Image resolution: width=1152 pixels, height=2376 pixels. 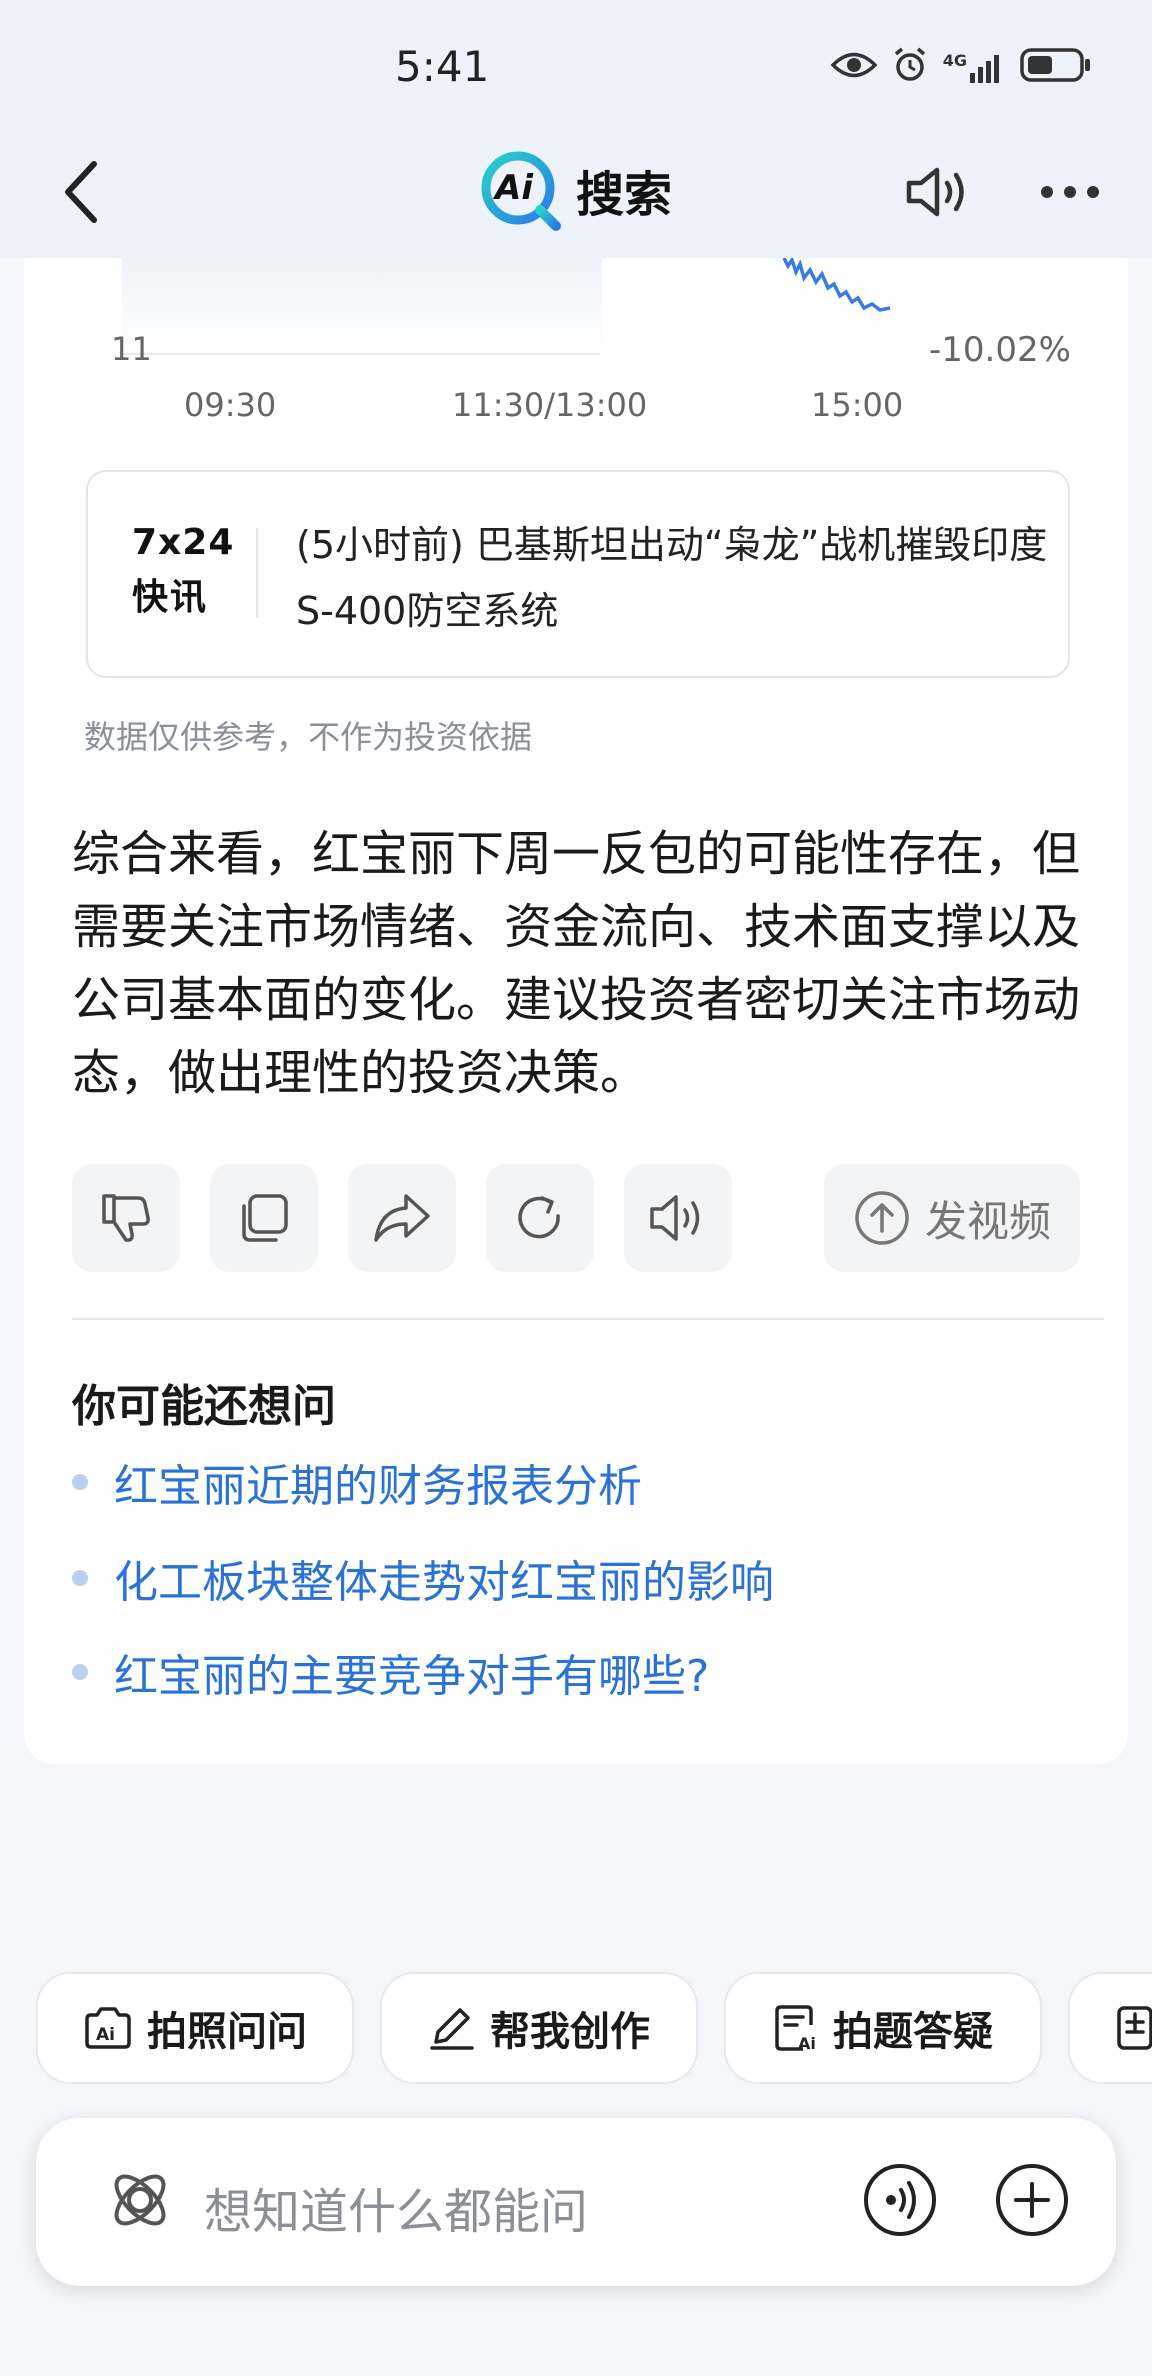 I want to click on chart-price-line, so click(x=836, y=285).